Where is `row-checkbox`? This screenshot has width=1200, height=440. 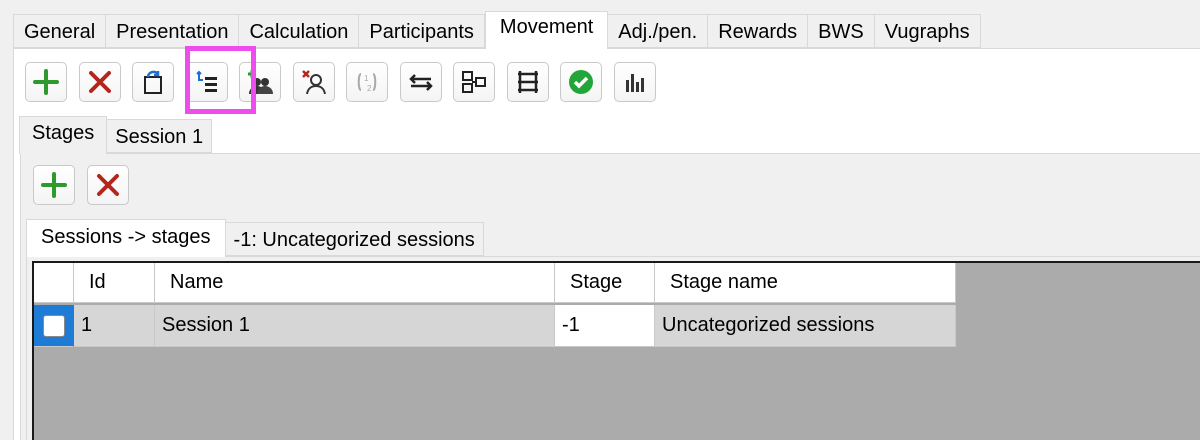 row-checkbox is located at coordinates (53, 325).